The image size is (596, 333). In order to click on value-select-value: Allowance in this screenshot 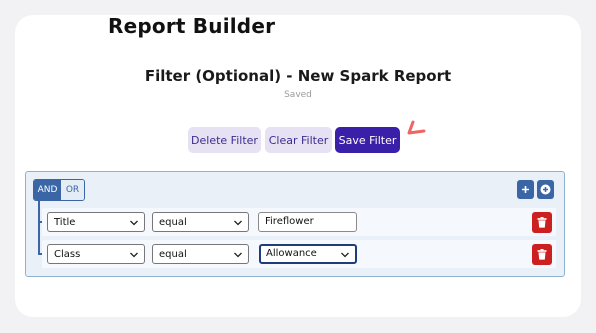, I will do `click(291, 253)`.